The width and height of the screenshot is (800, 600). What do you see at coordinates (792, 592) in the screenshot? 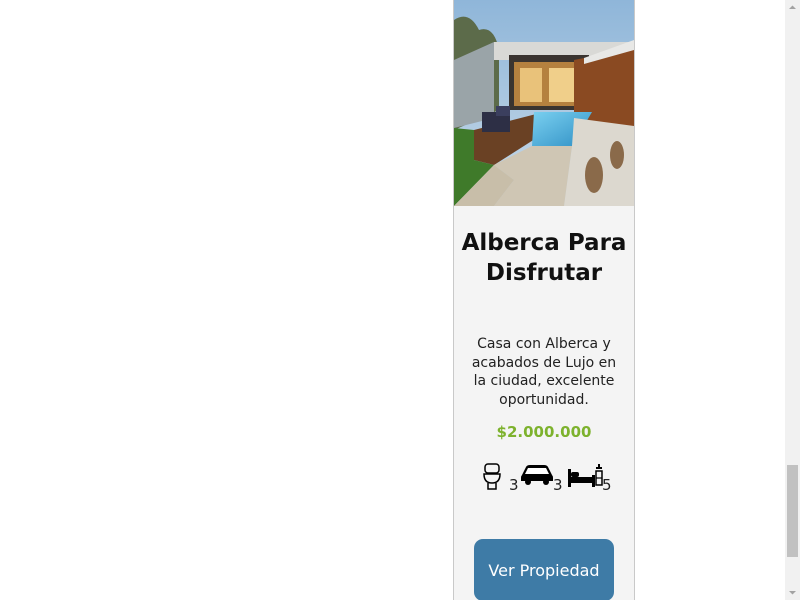
I see `scroll-down-arrow-icon` at bounding box center [792, 592].